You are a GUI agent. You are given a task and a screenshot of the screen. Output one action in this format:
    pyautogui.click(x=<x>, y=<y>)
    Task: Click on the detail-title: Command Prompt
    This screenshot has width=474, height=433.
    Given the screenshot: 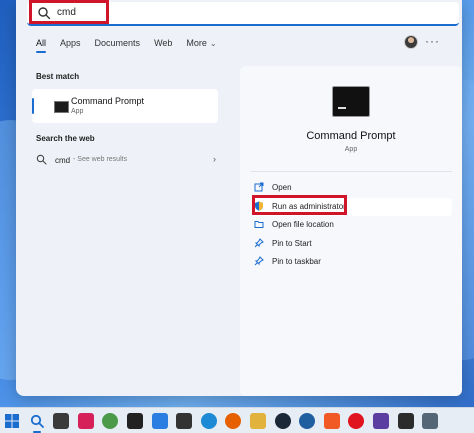 What is the action you would take?
    pyautogui.click(x=351, y=136)
    